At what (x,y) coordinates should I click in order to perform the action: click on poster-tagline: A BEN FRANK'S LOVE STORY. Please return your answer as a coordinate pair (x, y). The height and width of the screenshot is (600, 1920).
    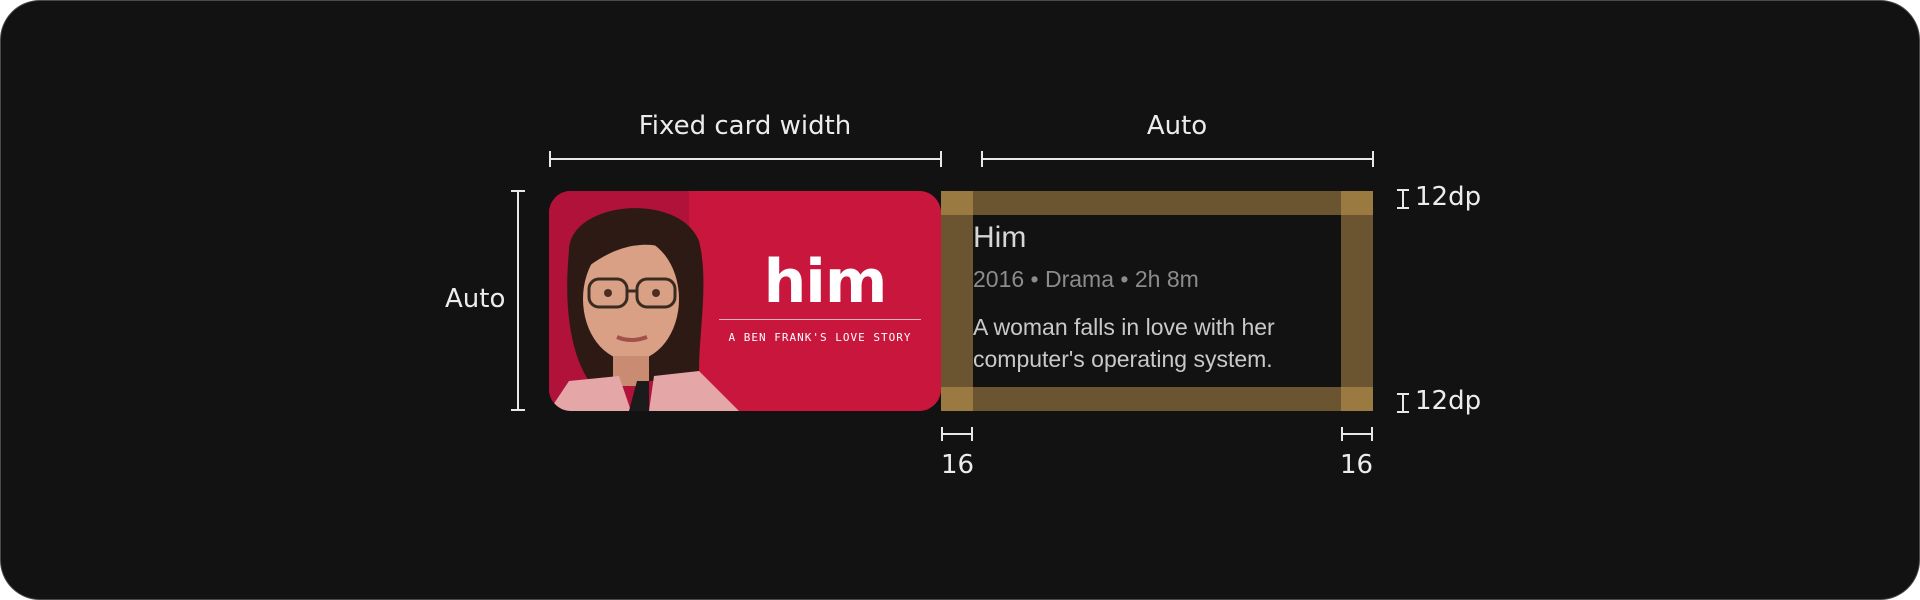
    Looking at the image, I should click on (820, 337).